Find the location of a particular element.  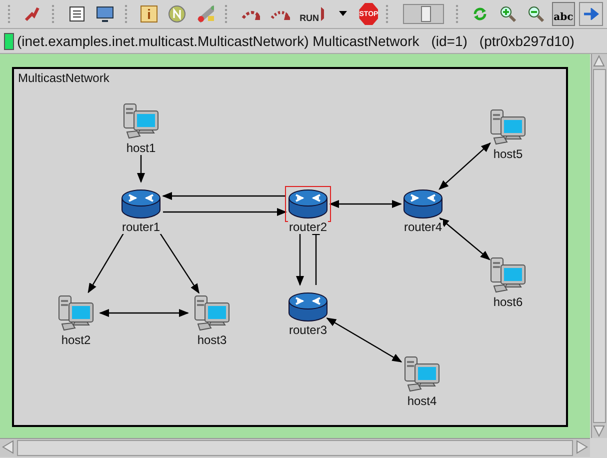

node-label: host1 is located at coordinates (141, 148).